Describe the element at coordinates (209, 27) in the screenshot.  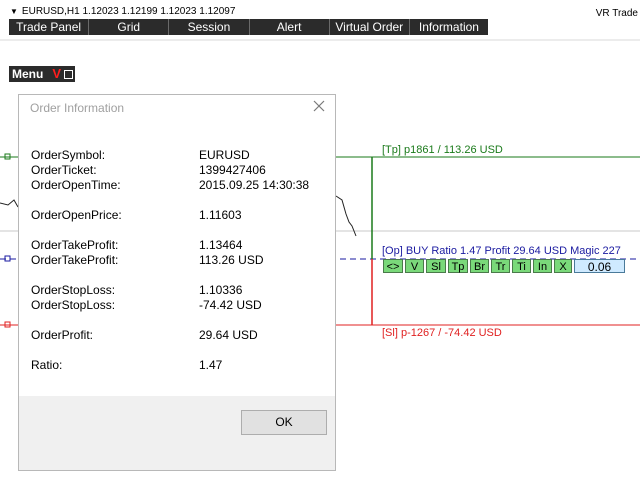
I see `menu-session: Session` at that location.